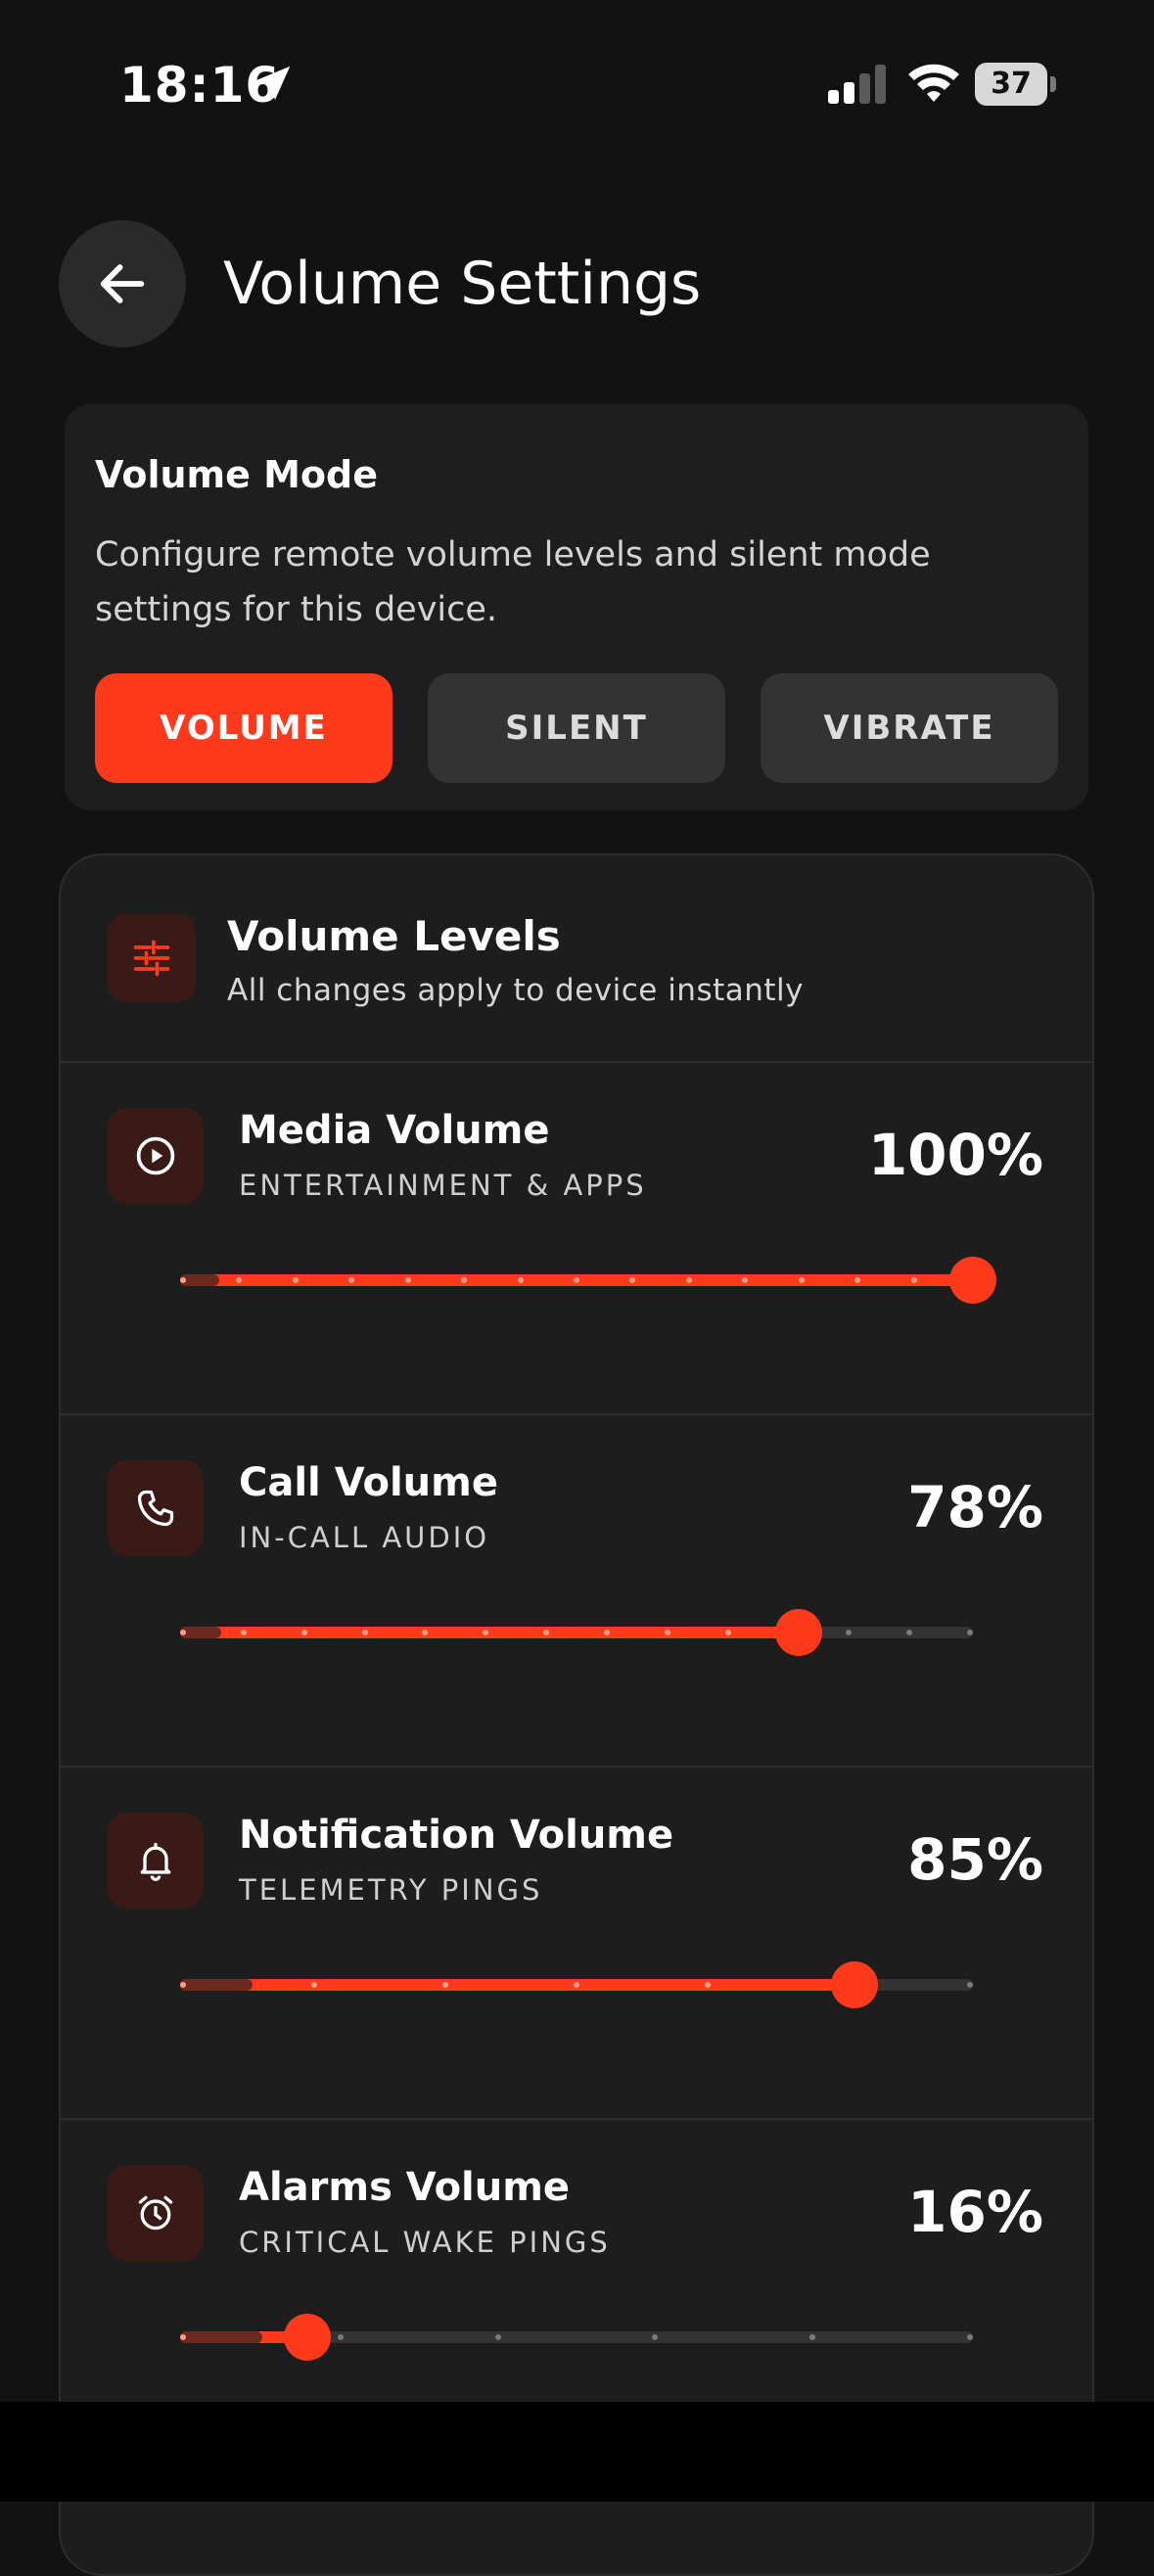 This screenshot has width=1154, height=2576. I want to click on play-circle-icon, so click(156, 1156).